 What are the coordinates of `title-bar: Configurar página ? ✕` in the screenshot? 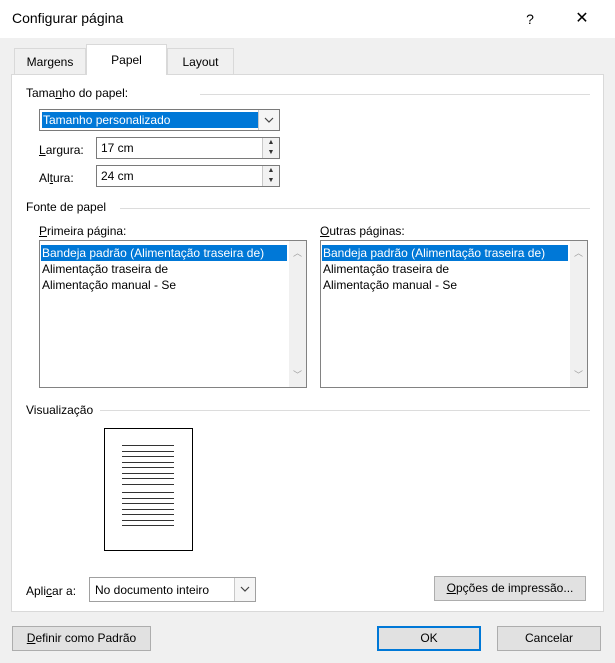 It's located at (307, 19).